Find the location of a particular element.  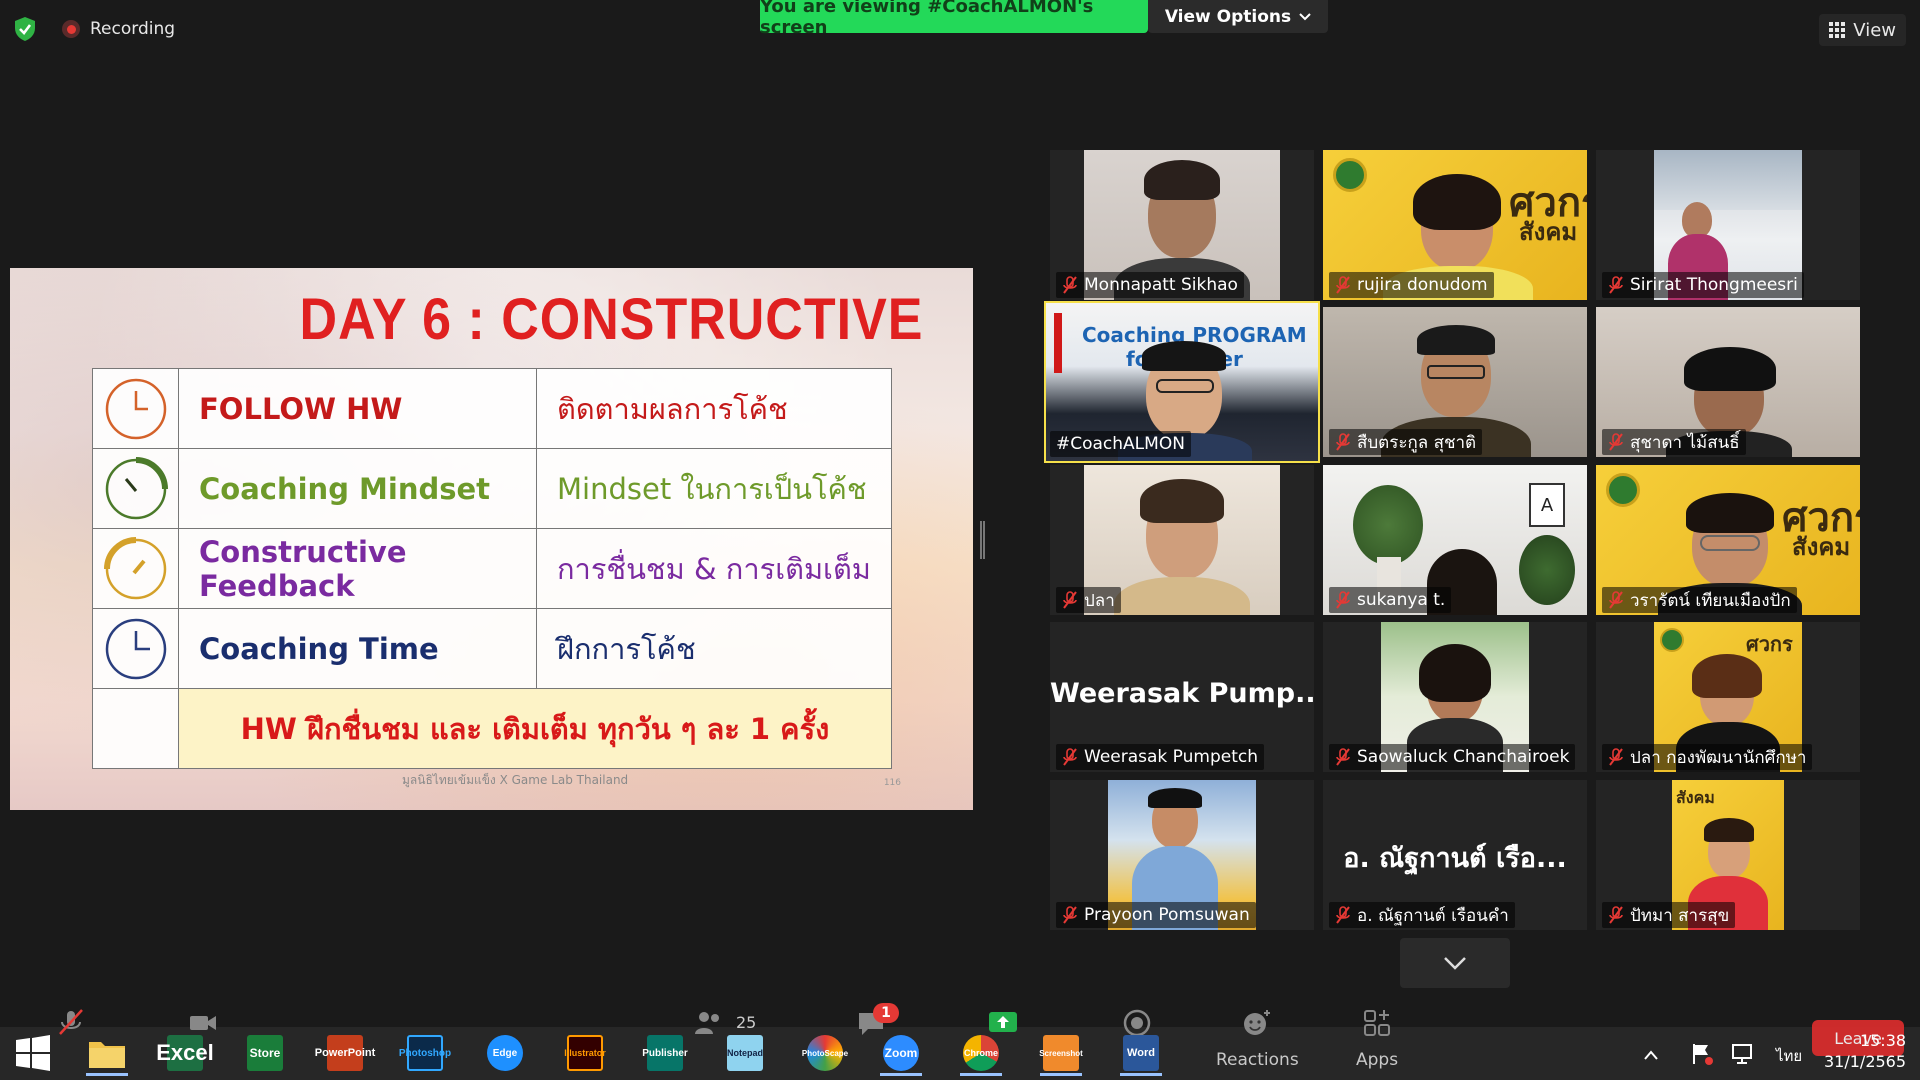

slide-title: DAY 6 : CONSTRUCTIVE is located at coordinates (611, 320).